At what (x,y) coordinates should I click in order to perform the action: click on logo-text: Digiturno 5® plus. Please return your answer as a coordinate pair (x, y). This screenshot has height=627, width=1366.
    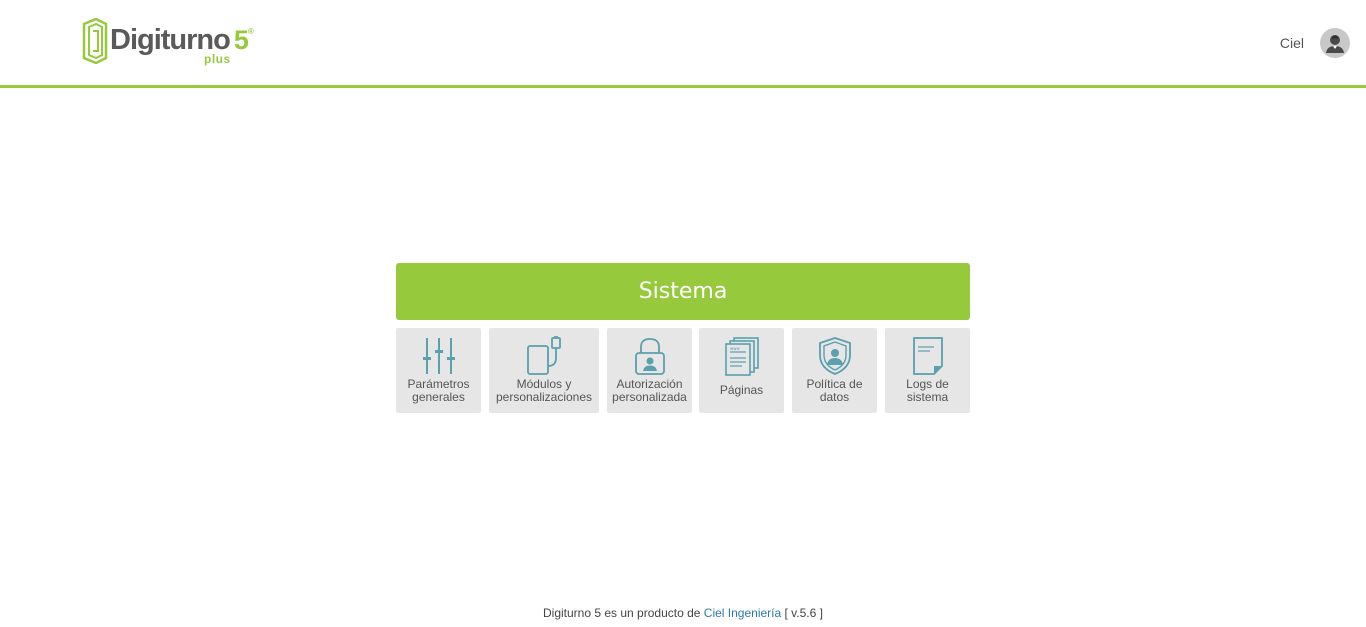
    Looking at the image, I should click on (182, 43).